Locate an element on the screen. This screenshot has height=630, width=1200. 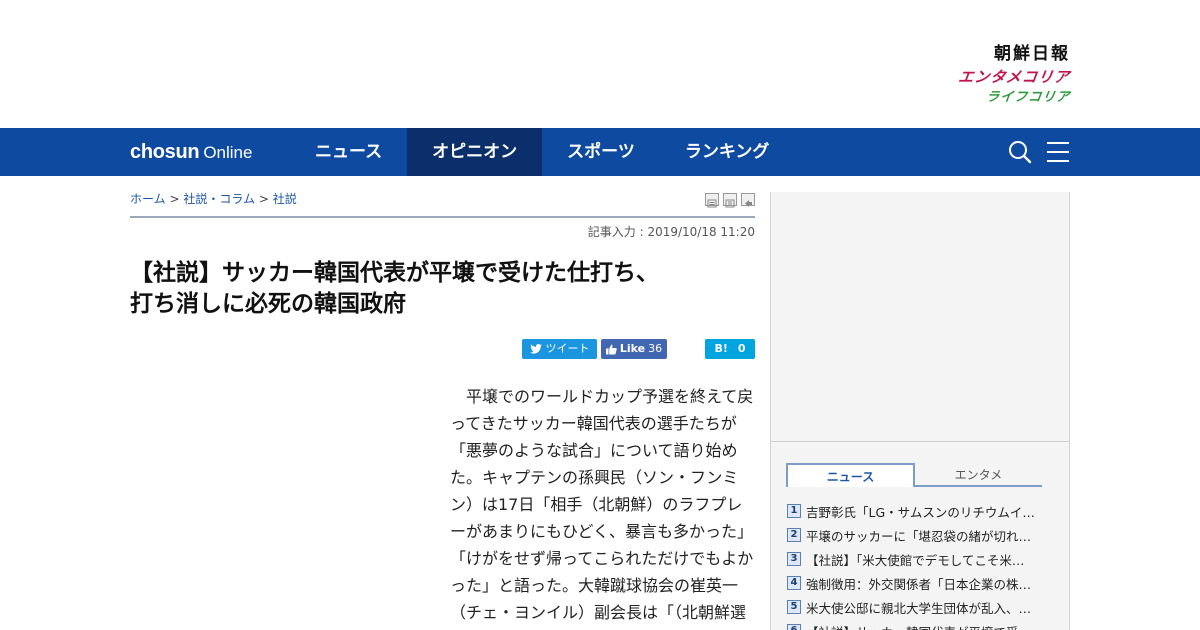
brand-stack: 朝鮮日報 エンタメコリア ライフコリア is located at coordinates (995, 75).